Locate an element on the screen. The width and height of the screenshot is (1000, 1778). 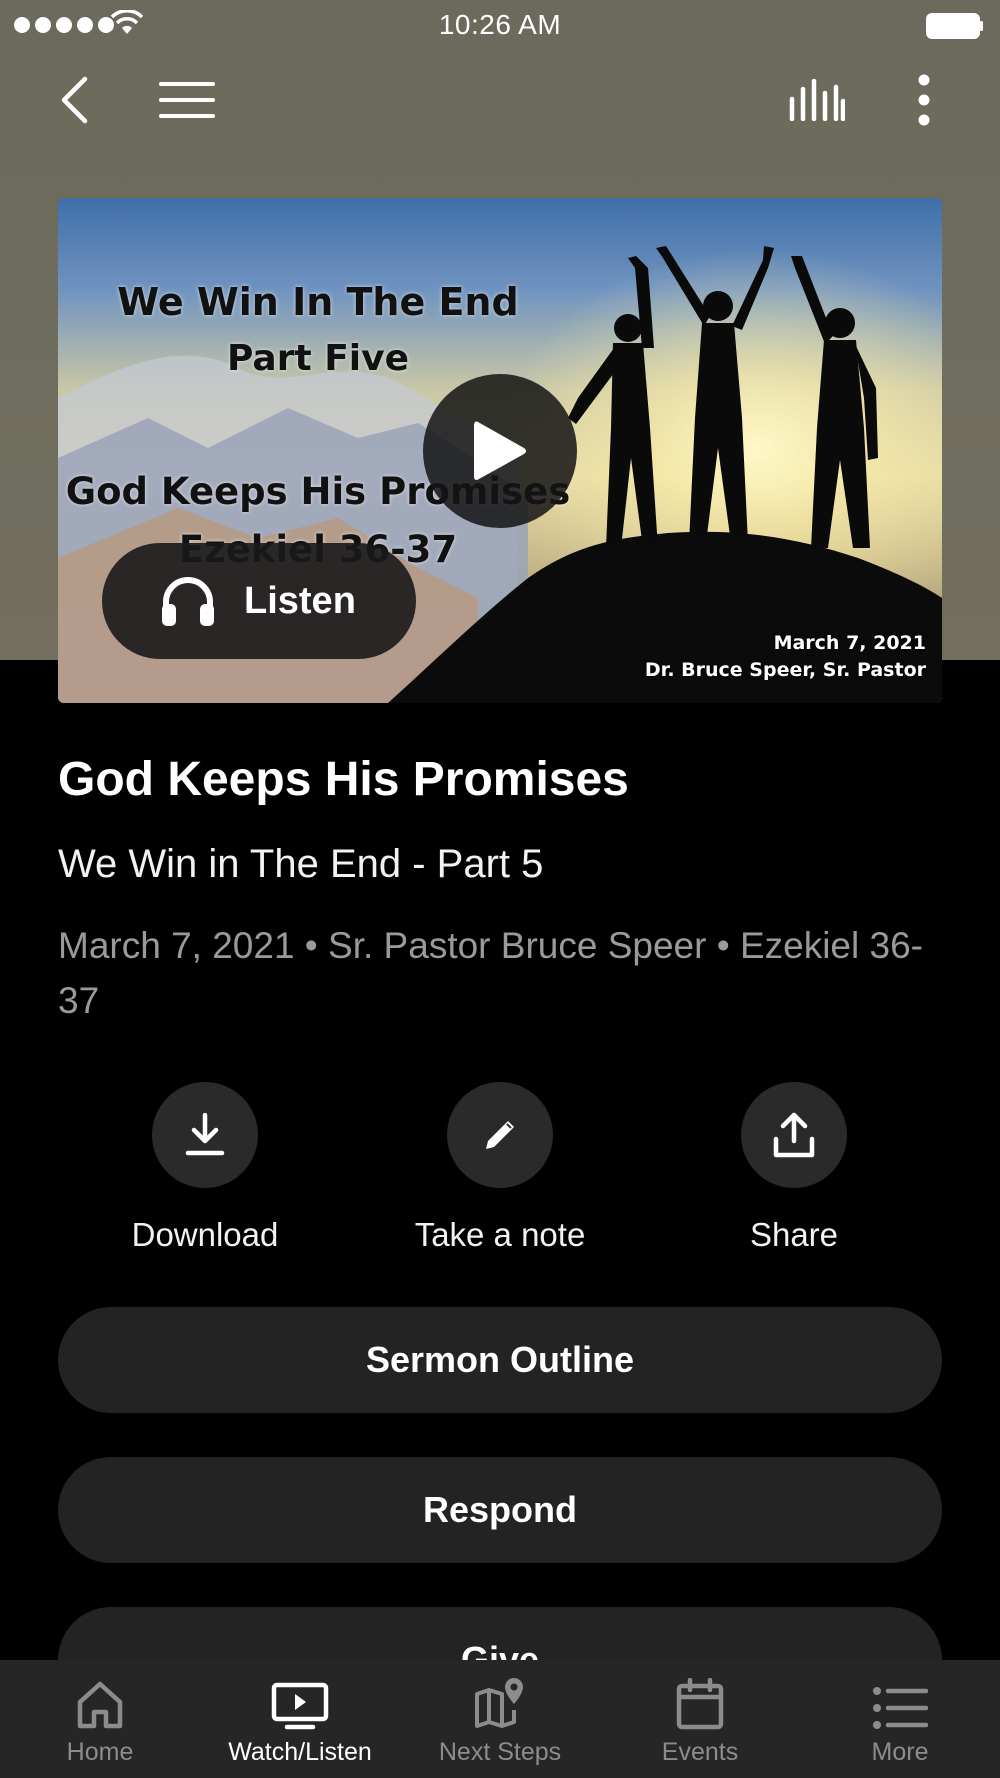
headphones-icon is located at coordinates (188, 601).